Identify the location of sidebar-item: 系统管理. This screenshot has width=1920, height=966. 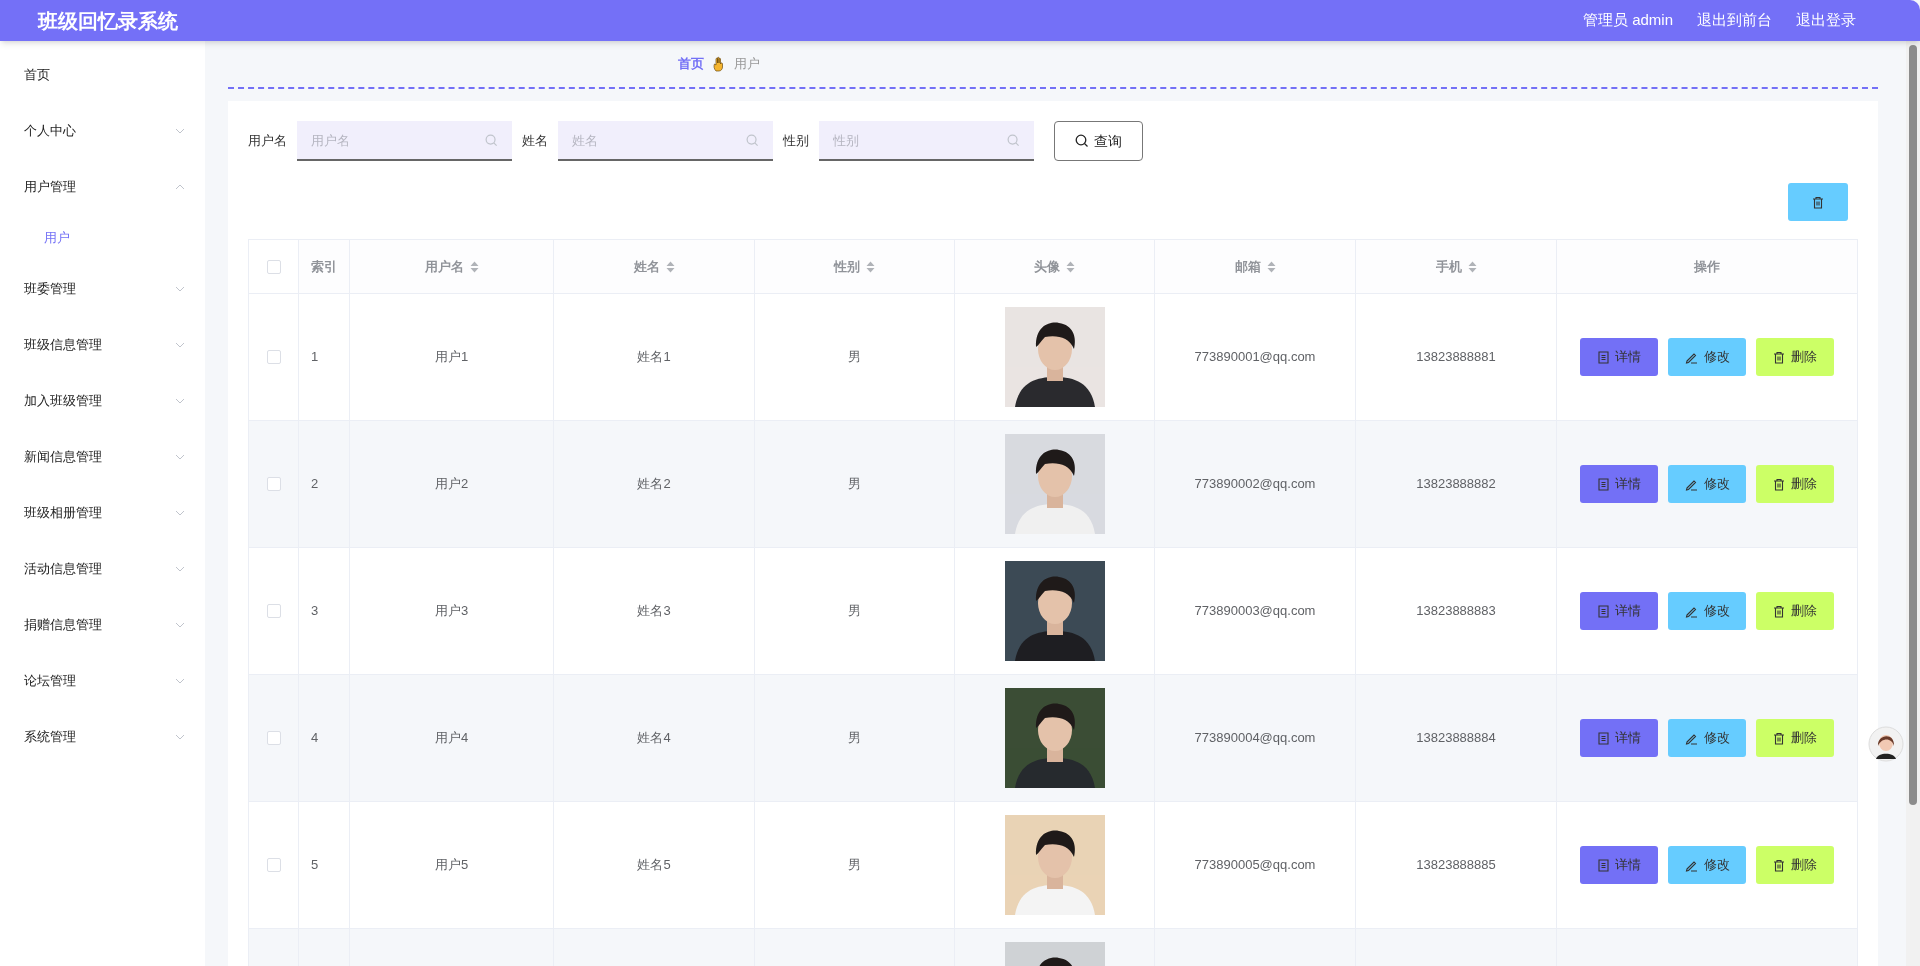
(102, 737).